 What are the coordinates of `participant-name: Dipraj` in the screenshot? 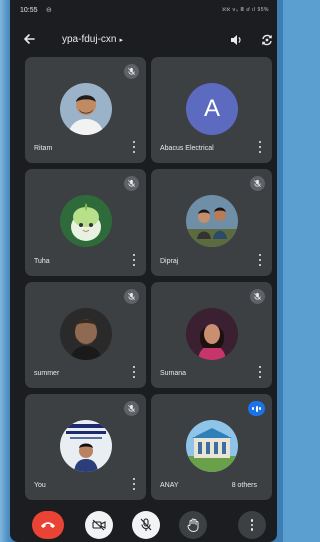 It's located at (169, 261).